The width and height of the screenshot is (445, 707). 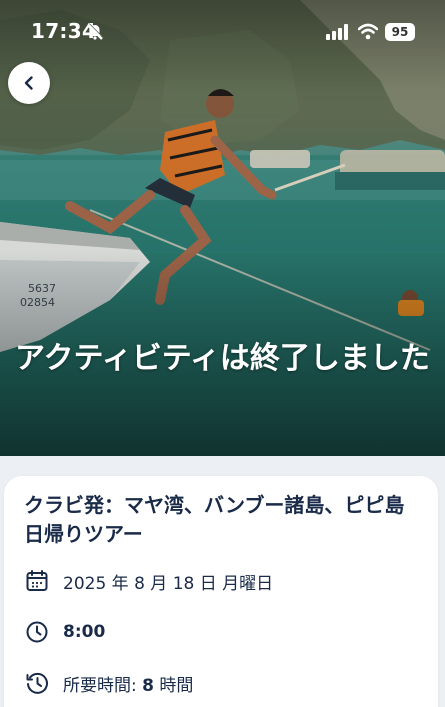 What do you see at coordinates (37, 581) in the screenshot?
I see `calendar-icon` at bounding box center [37, 581].